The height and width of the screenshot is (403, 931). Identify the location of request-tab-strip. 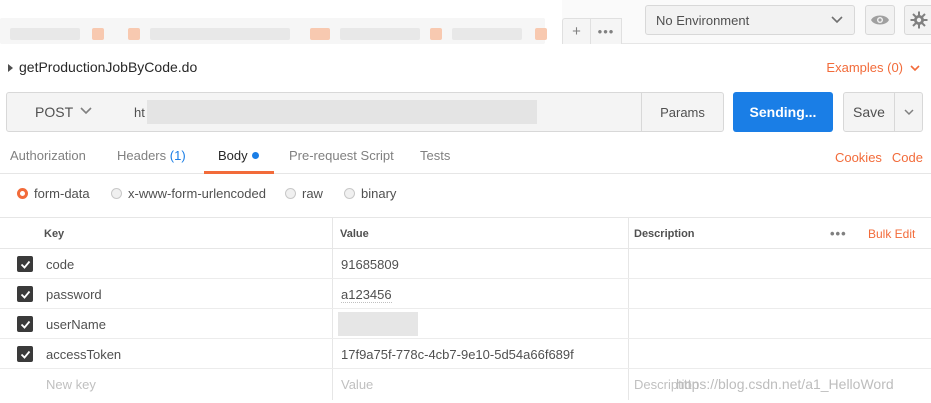
(281, 22).